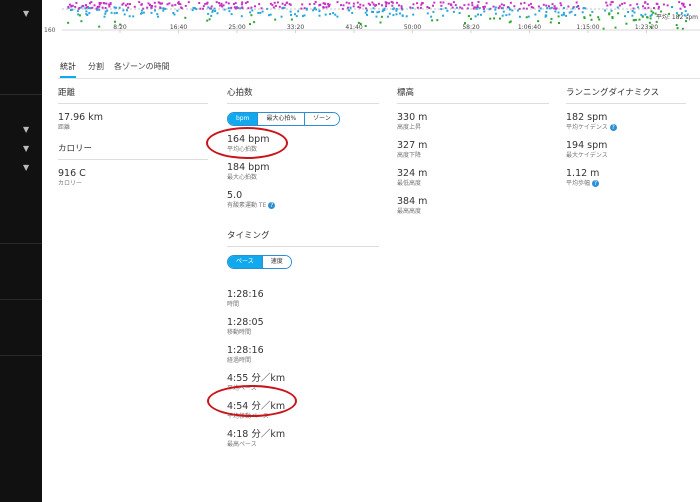  I want to click on tab-stats: 統計, so click(68, 69).